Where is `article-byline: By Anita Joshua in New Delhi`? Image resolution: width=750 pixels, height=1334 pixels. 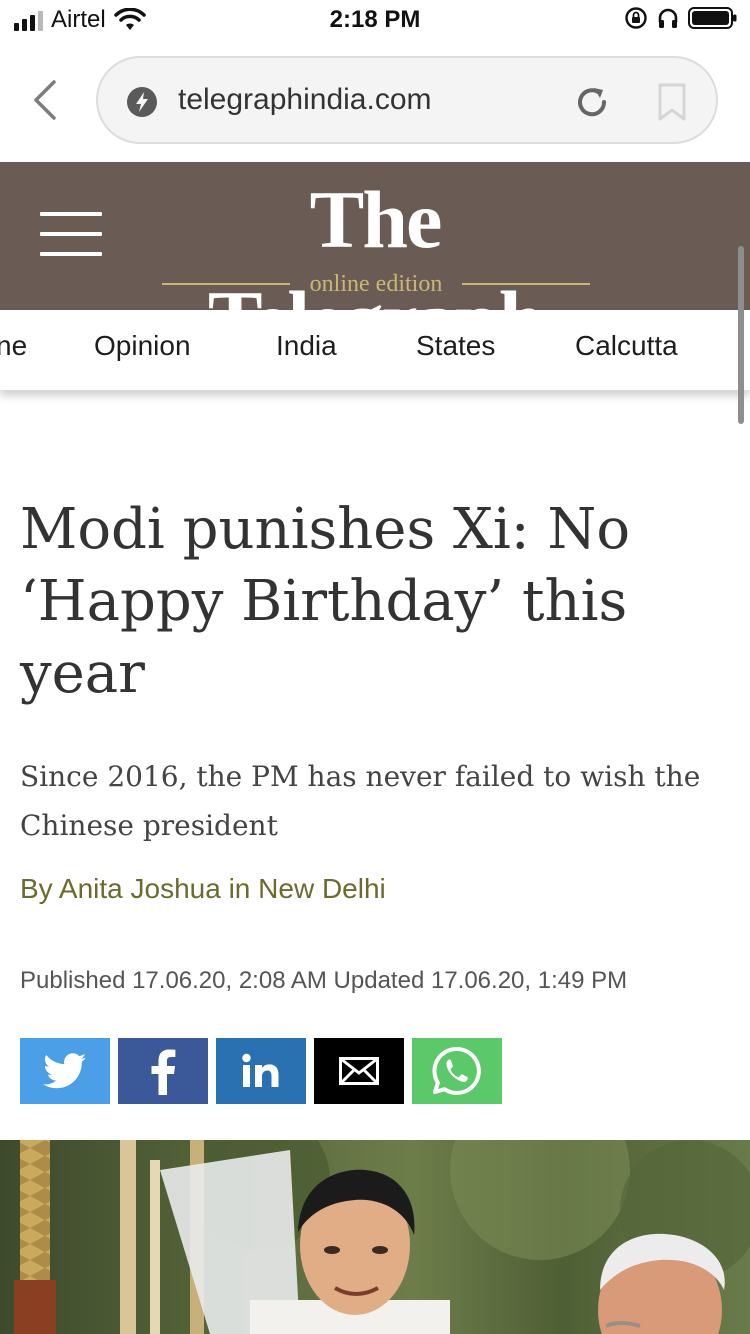
article-byline: By Anita Joshua in New Delhi is located at coordinates (203, 889).